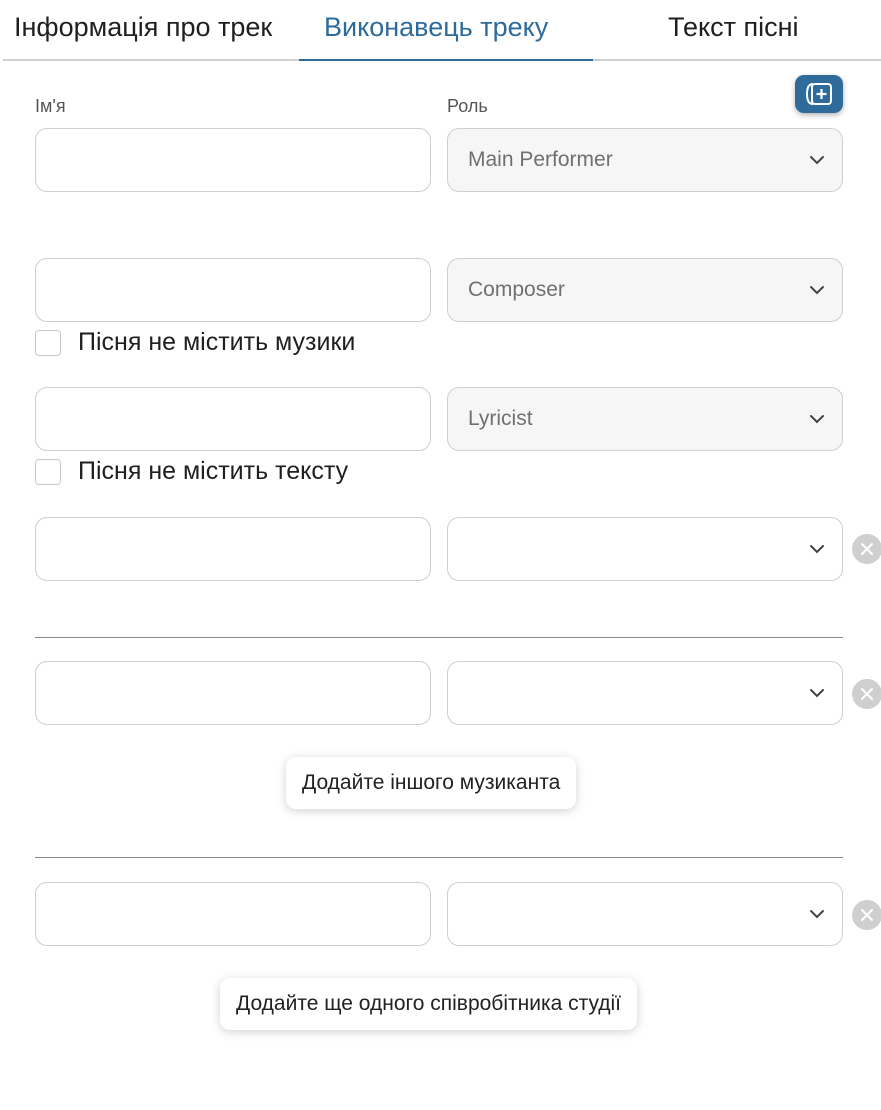  Describe the element at coordinates (516, 289) in the screenshot. I see `role-select-value: Composer` at that location.